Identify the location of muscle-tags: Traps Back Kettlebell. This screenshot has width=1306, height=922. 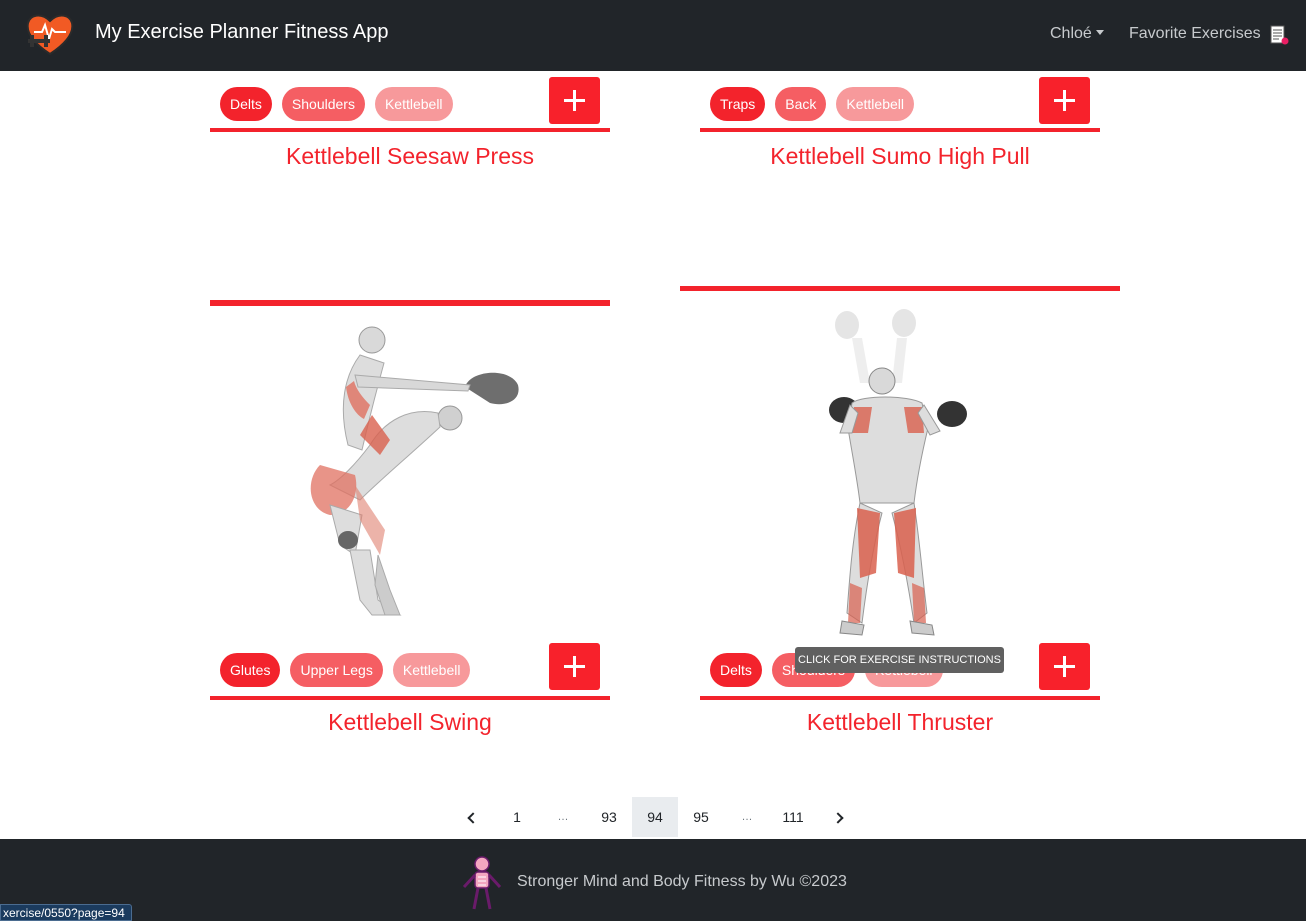
(812, 104).